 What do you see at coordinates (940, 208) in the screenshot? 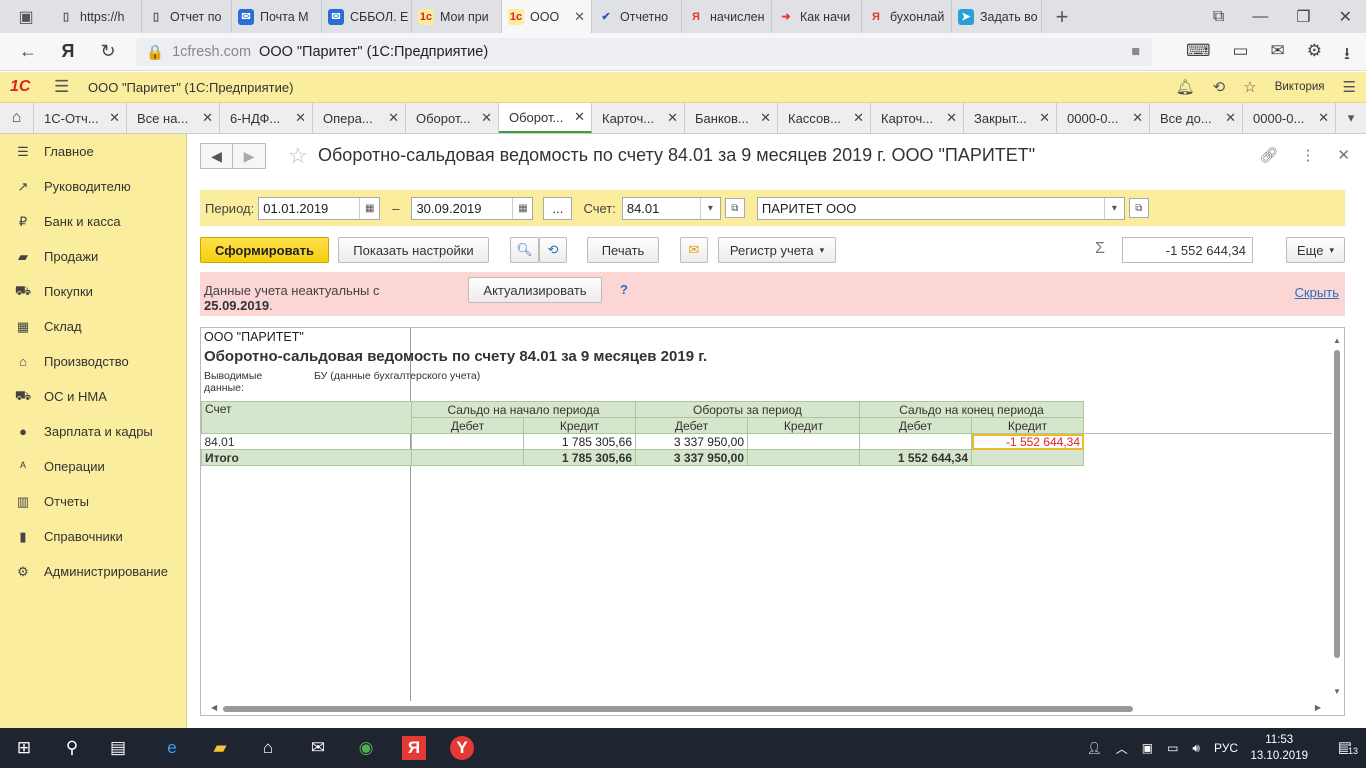
I see `organization-field: ПАРИТЕТ ООО ▾` at bounding box center [940, 208].